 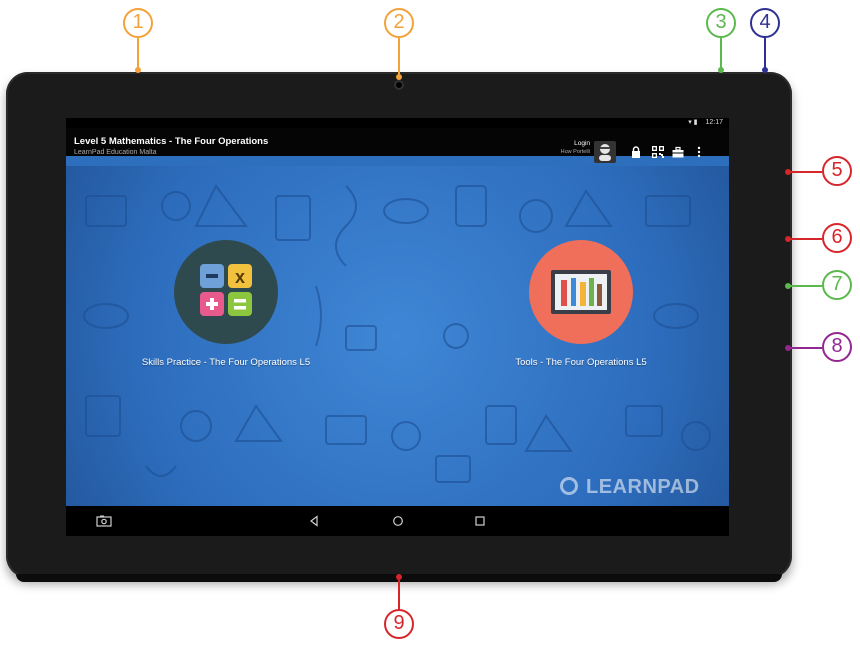 What do you see at coordinates (837, 347) in the screenshot?
I see `callout-8: 8` at bounding box center [837, 347].